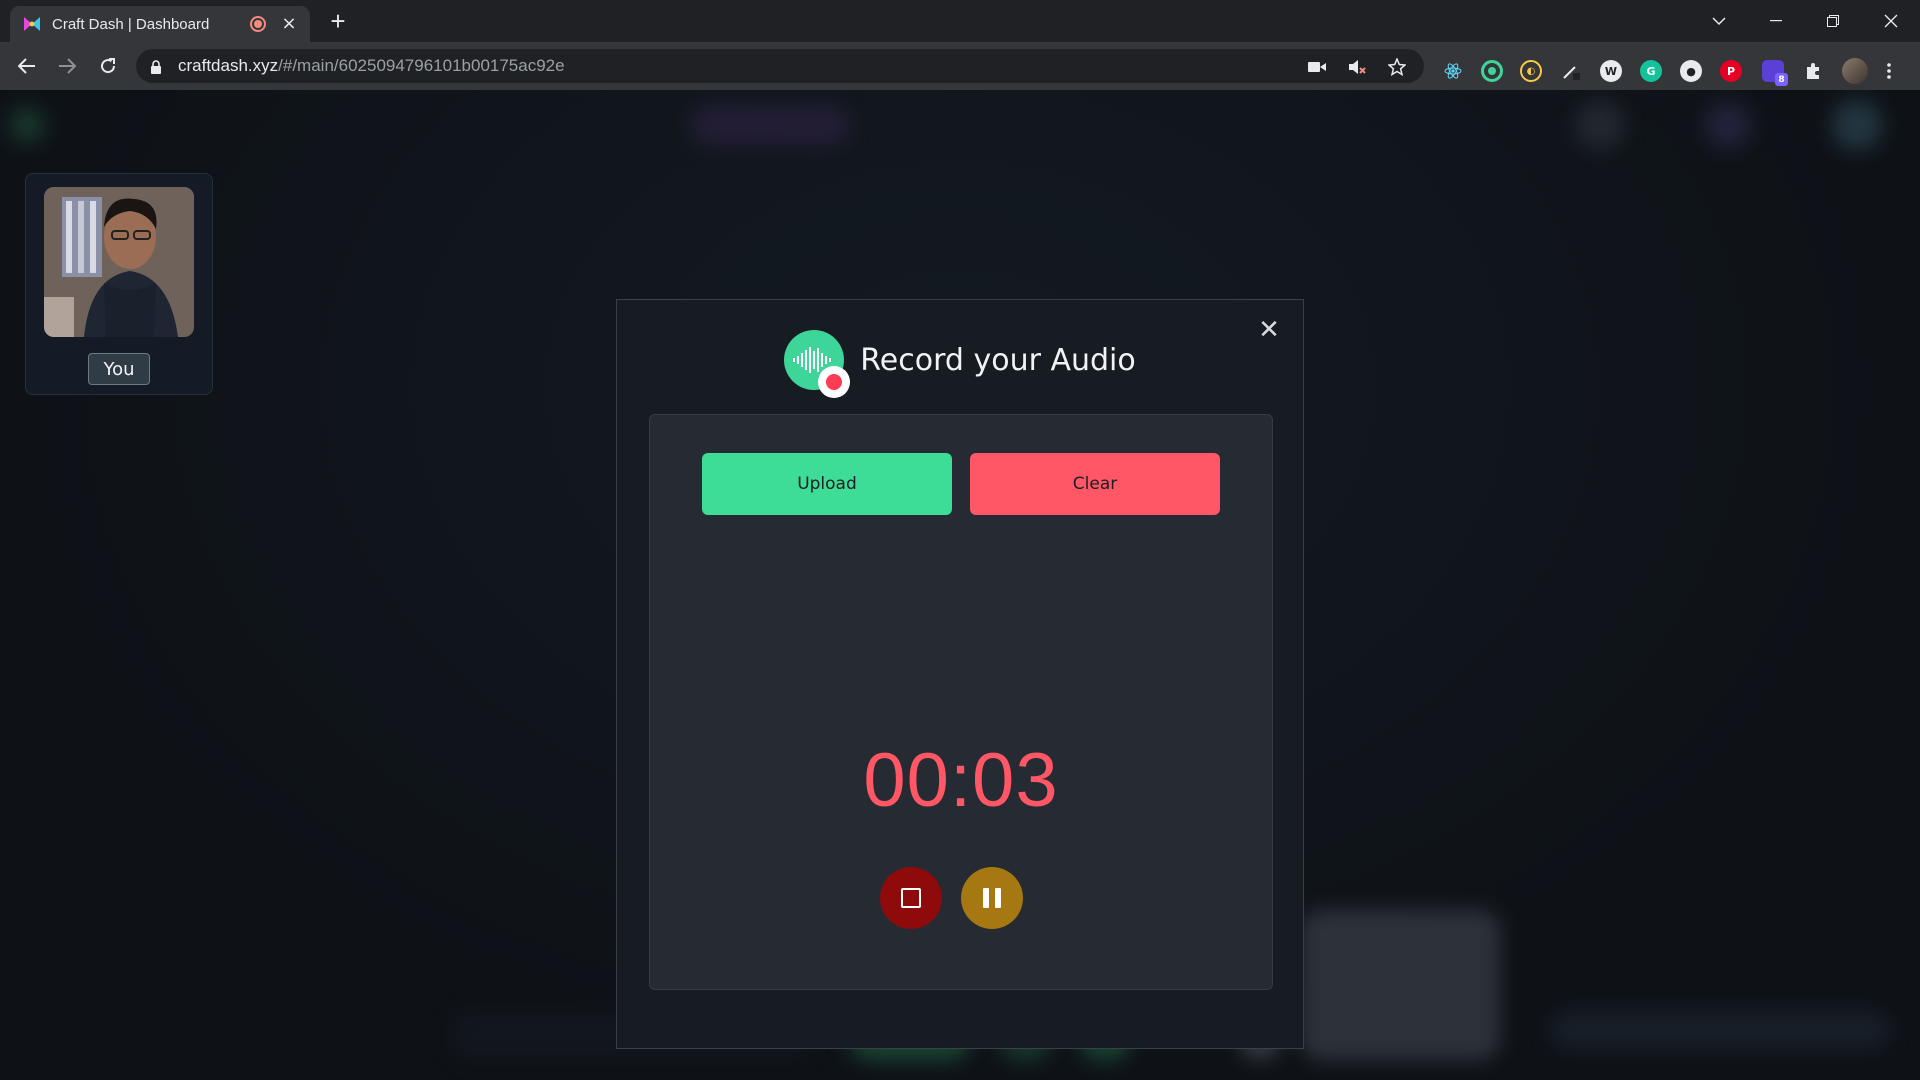 The height and width of the screenshot is (1080, 1920). What do you see at coordinates (834, 382) in the screenshot?
I see `record-dot-icon` at bounding box center [834, 382].